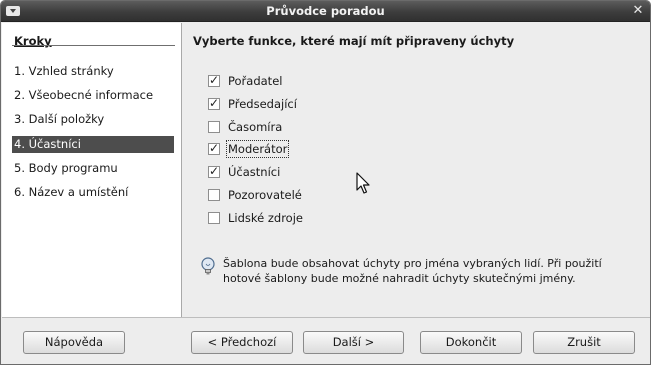  I want to click on close-icon: ✕, so click(638, 10).